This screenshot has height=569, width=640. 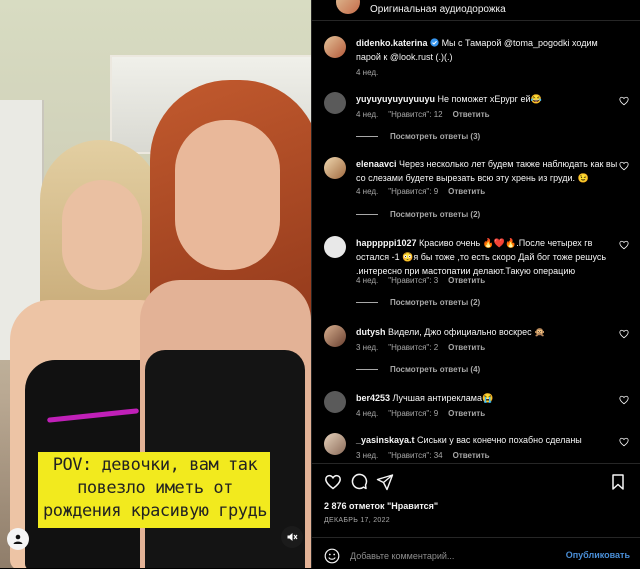 What do you see at coordinates (373, 398) in the screenshot?
I see `comment-username: ber4253` at bounding box center [373, 398].